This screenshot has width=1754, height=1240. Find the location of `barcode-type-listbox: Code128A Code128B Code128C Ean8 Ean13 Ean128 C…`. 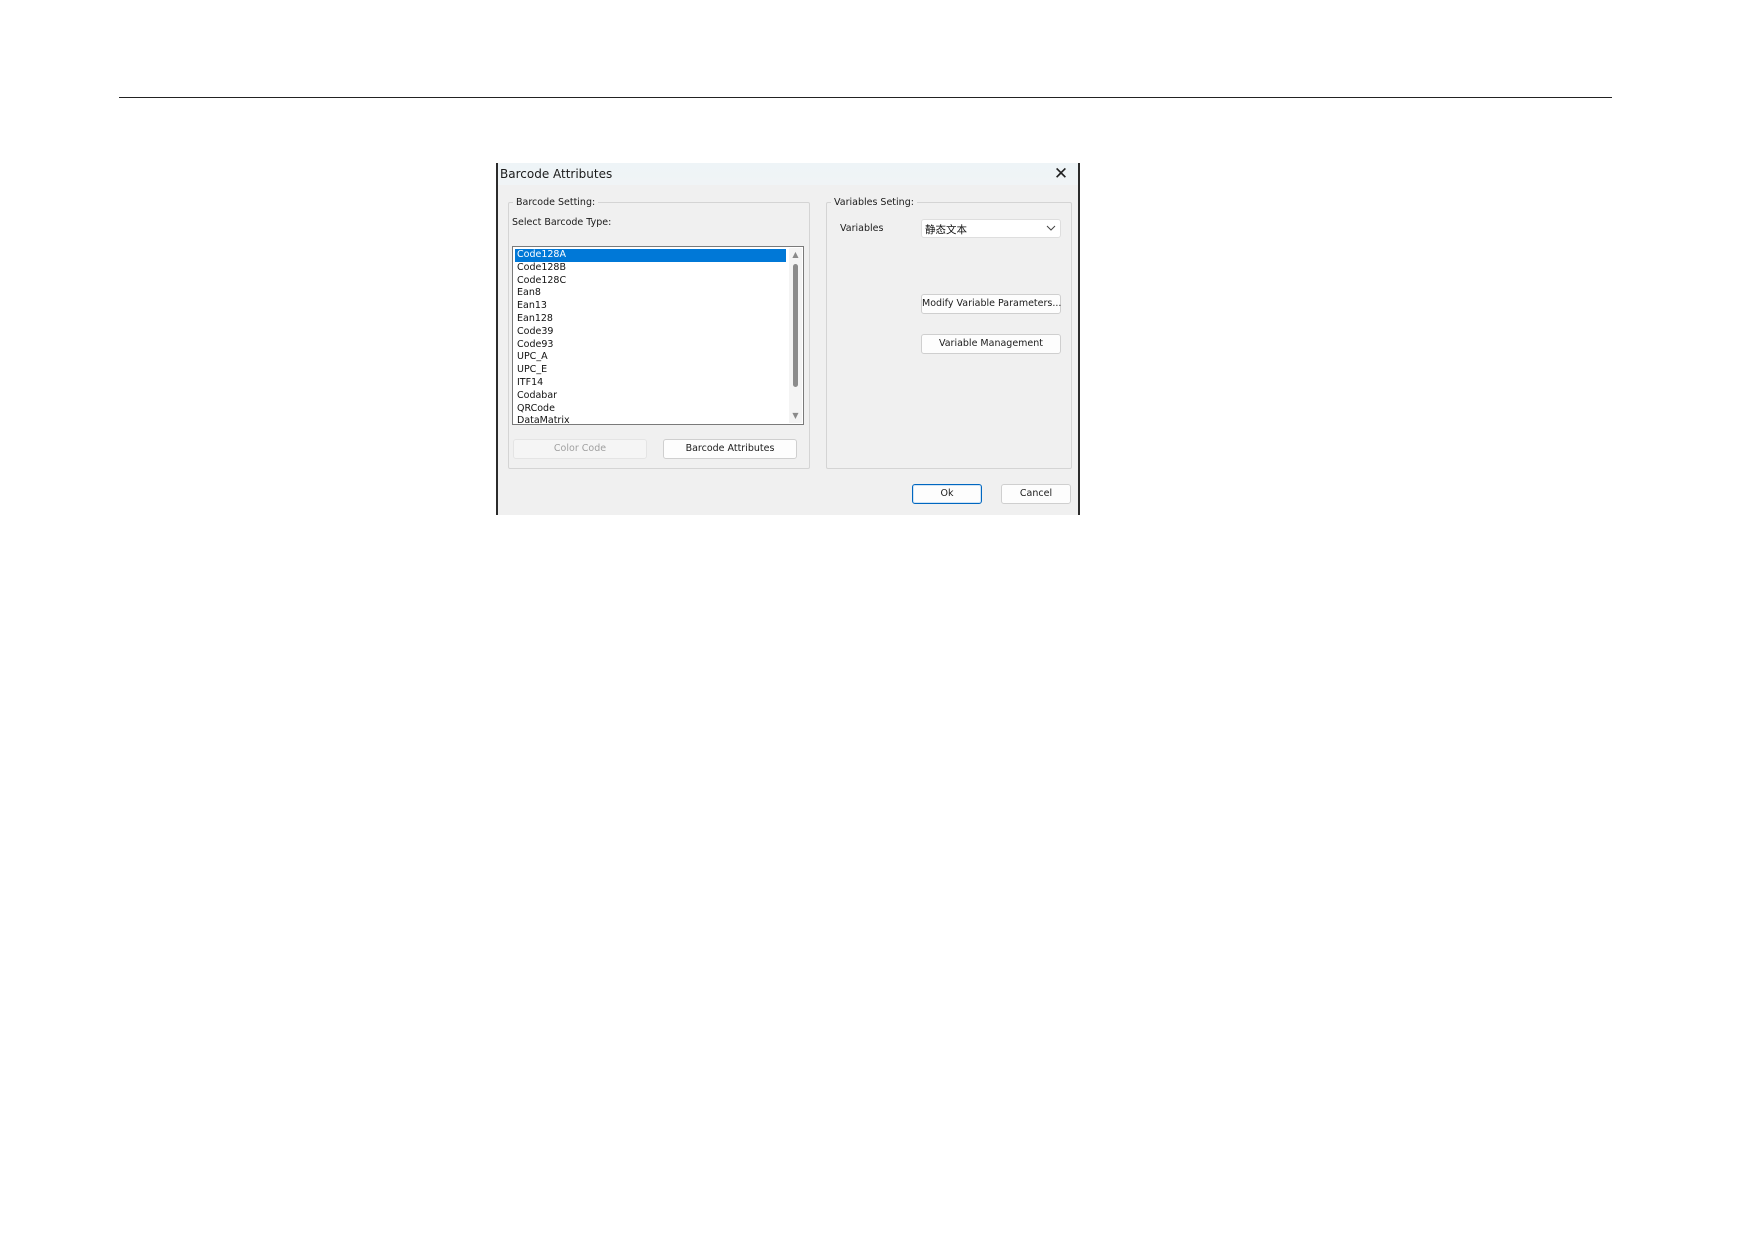

barcode-type-listbox: Code128A Code128B Code128C Ean8 Ean13 Ean128 C… is located at coordinates (658, 335).